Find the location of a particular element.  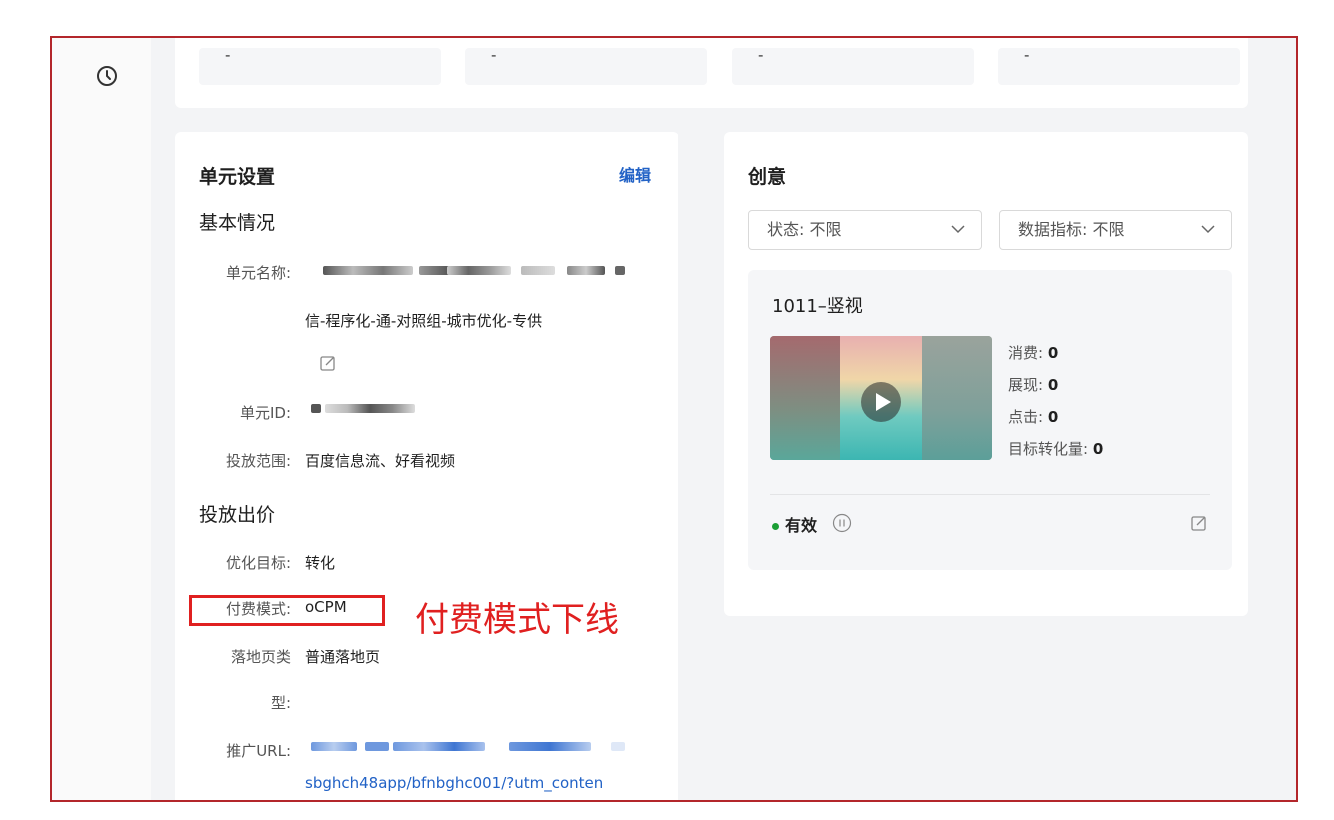

status-filter-label: 状态: 不限 is located at coordinates (804, 229).